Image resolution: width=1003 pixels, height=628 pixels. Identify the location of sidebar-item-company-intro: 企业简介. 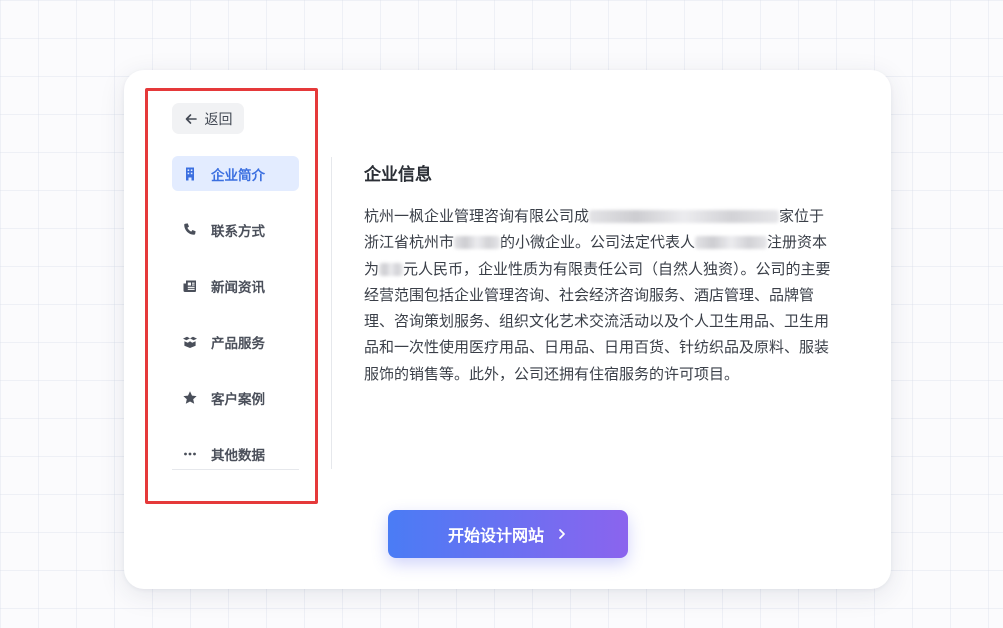
(235, 173).